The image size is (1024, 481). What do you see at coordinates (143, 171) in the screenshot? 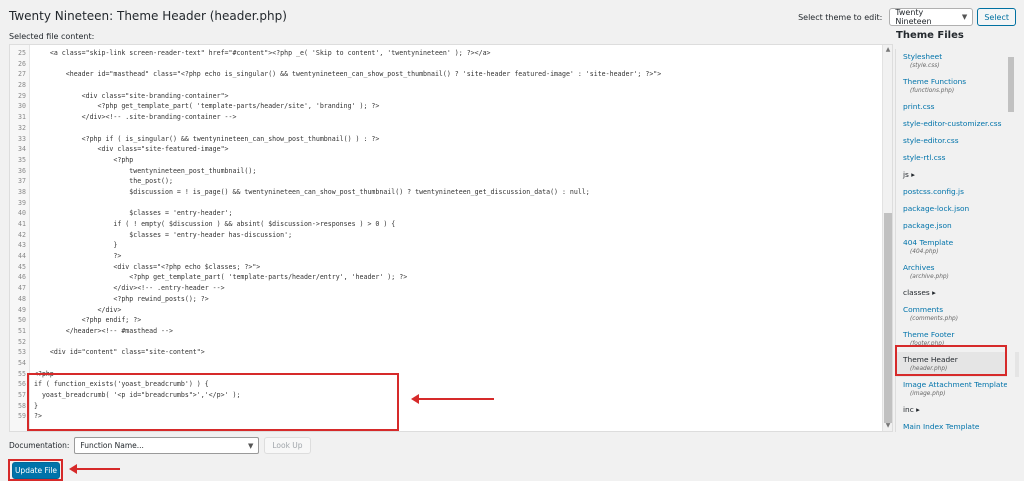
I see `code-text: twentynineteen_post_thumbnail();` at bounding box center [143, 171].